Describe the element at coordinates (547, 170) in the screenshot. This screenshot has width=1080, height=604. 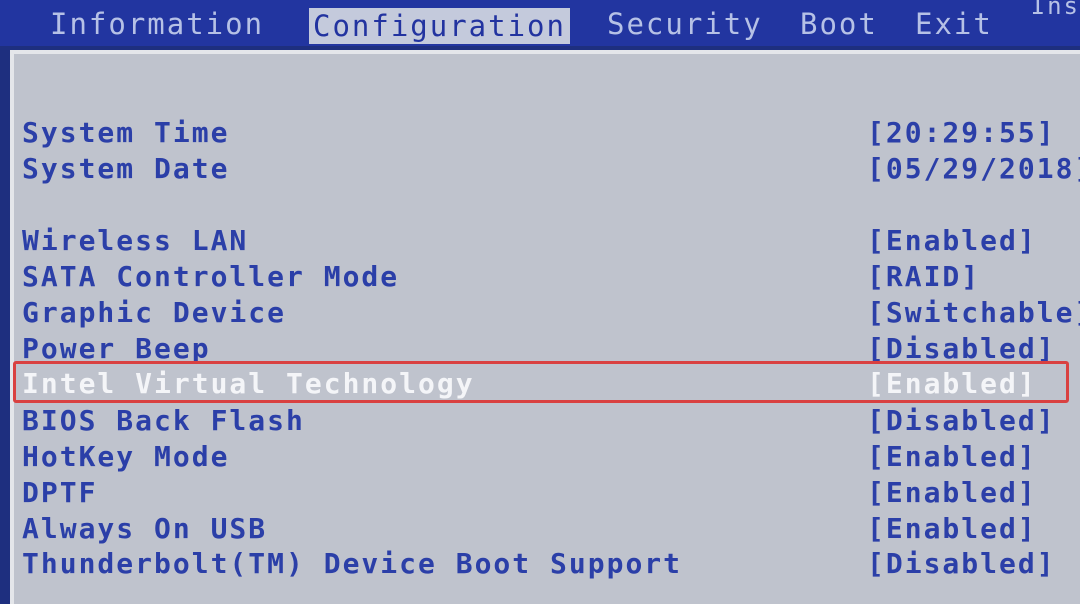
I see `setting-row-system-date: System Date [05/29/2018]` at that location.